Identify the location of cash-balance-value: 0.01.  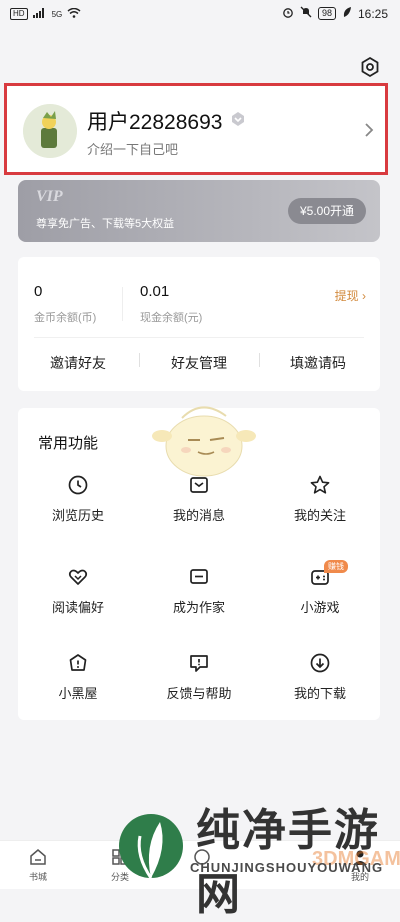
(155, 291).